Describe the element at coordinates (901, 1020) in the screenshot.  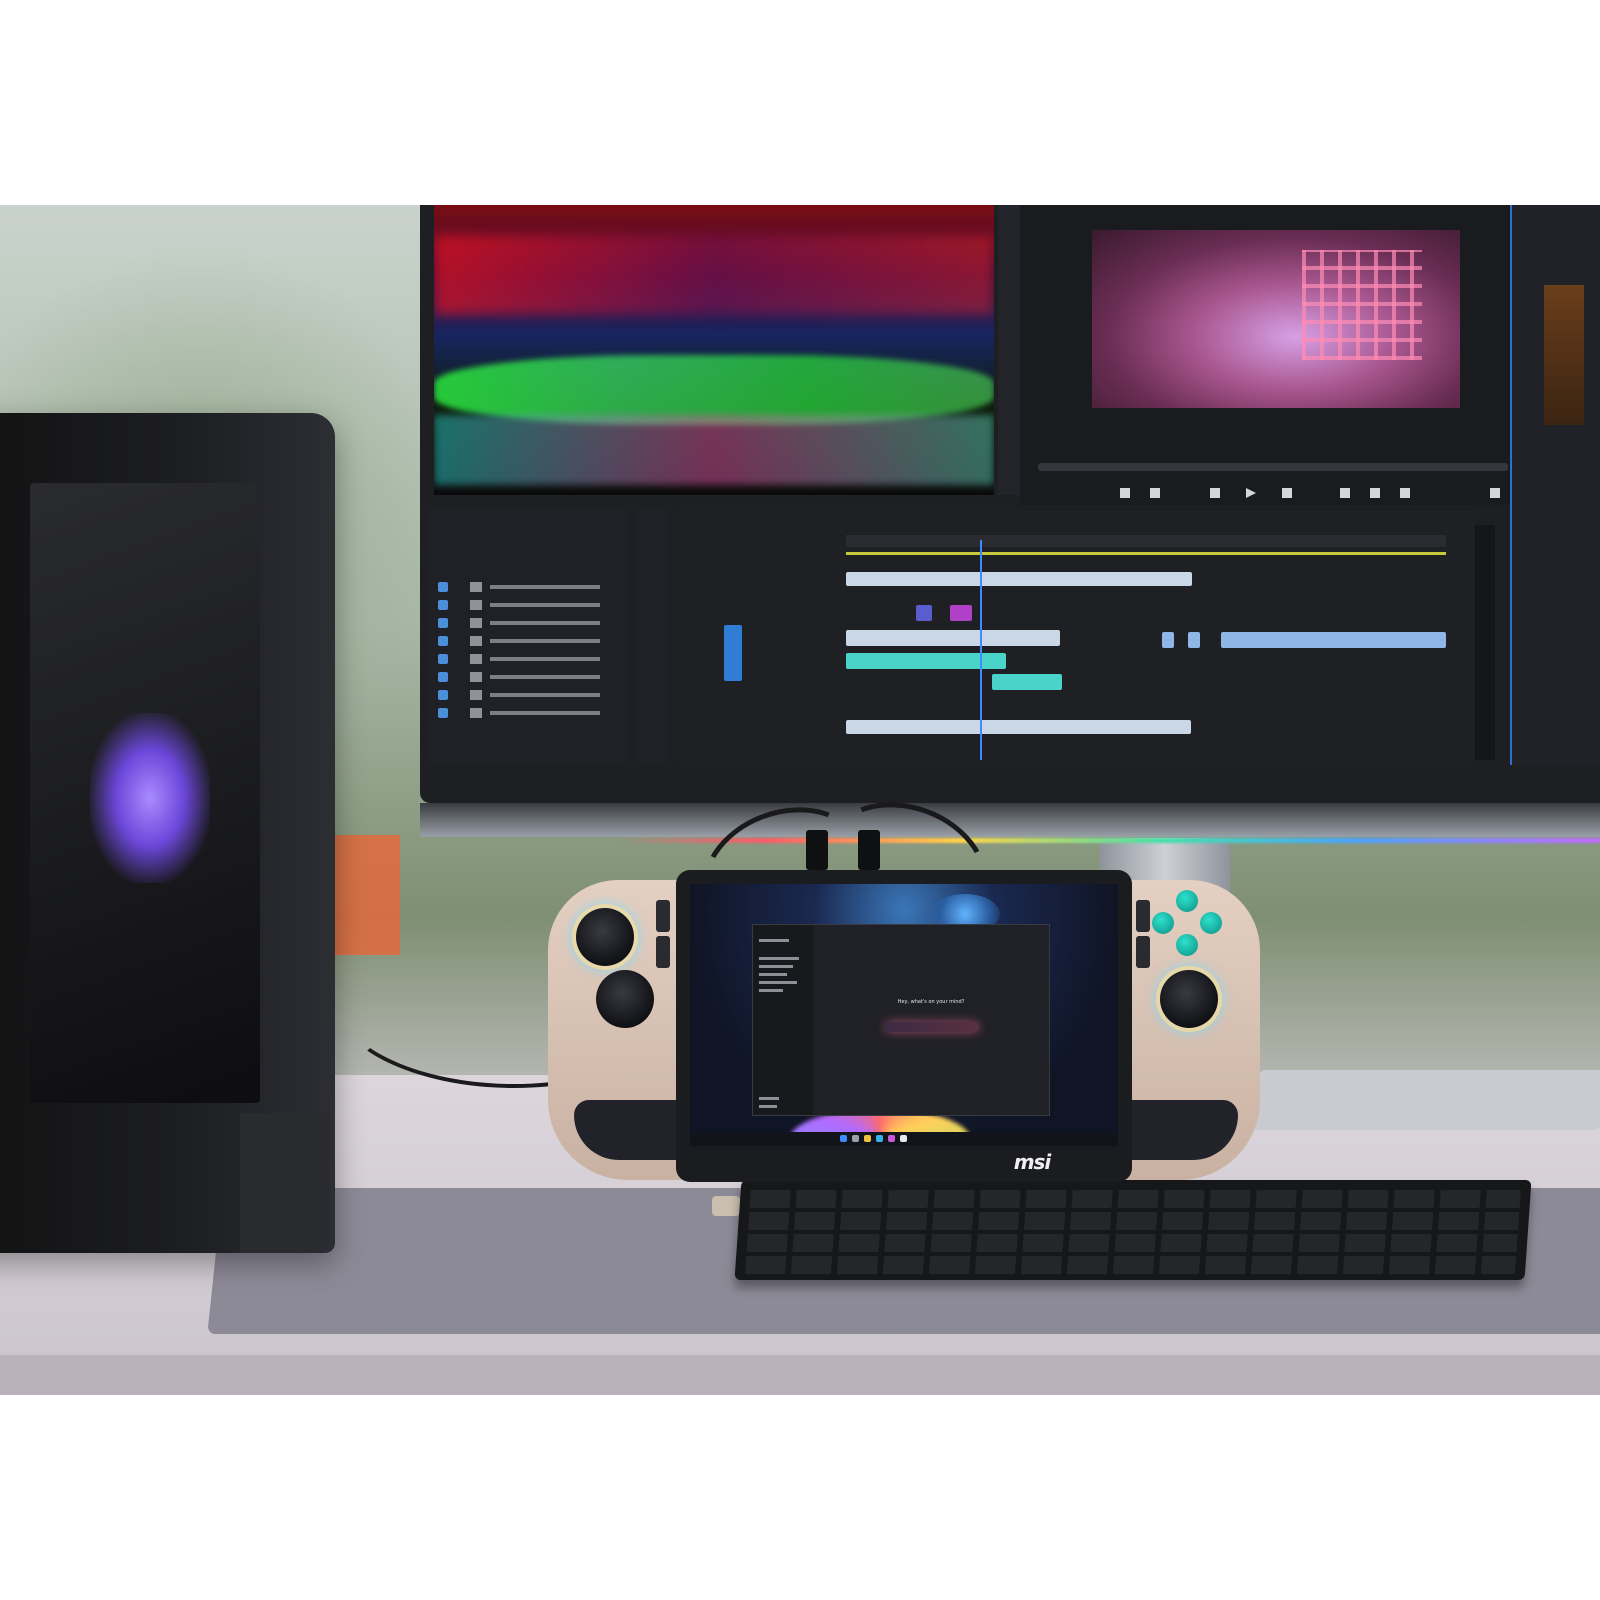
I see `copilot-window: Hey, what's on your mind?` at that location.